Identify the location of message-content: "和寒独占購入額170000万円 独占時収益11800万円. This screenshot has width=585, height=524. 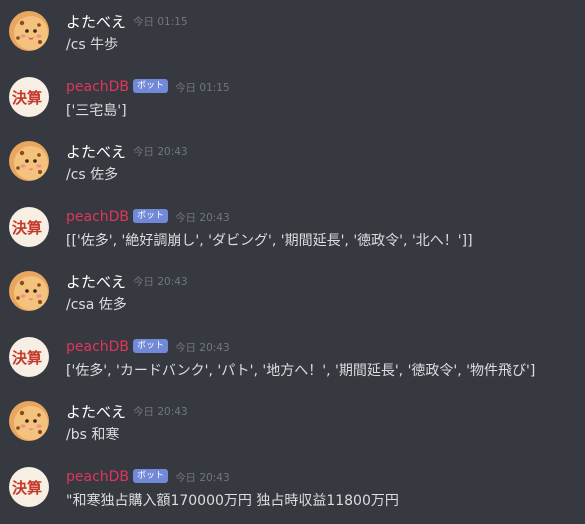
(232, 501).